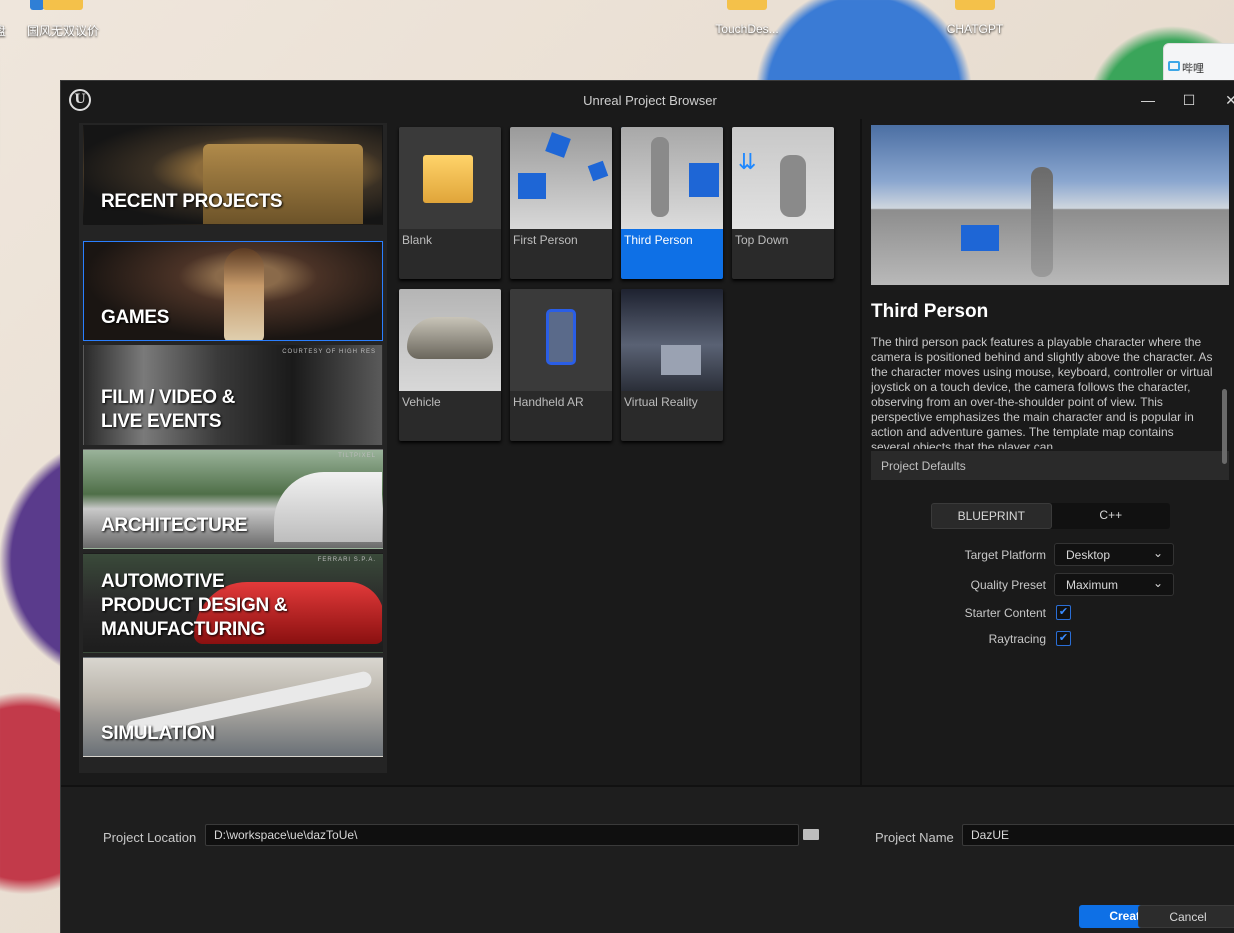 Image resolution: width=1234 pixels, height=933 pixels. I want to click on close-button: ✕, so click(1226, 100).